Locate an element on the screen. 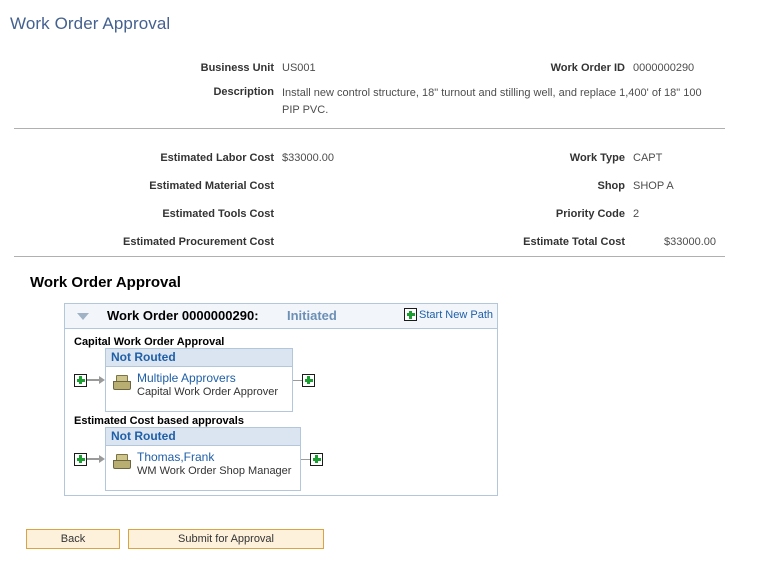 The height and width of the screenshot is (566, 773). work-order-id-label: Work Order ID is located at coordinates (587, 68).